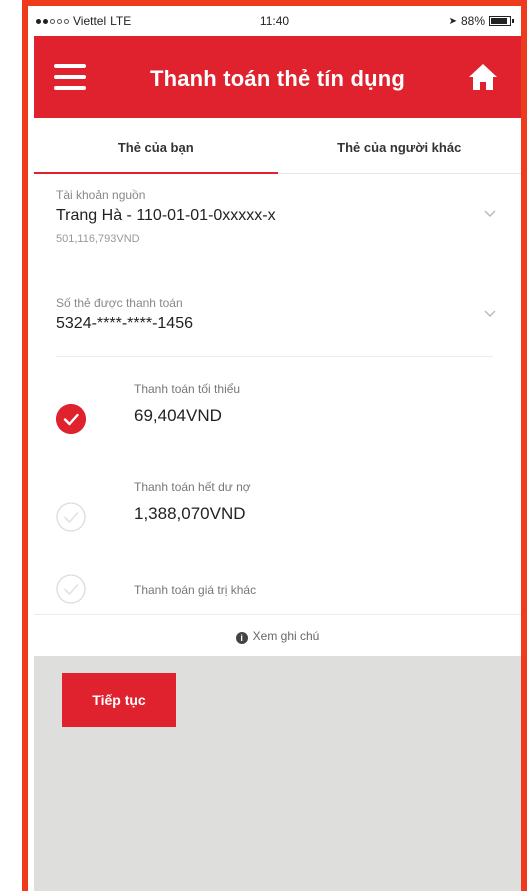  I want to click on card-number-label: Số thẻ được thanh toán, so click(119, 303).